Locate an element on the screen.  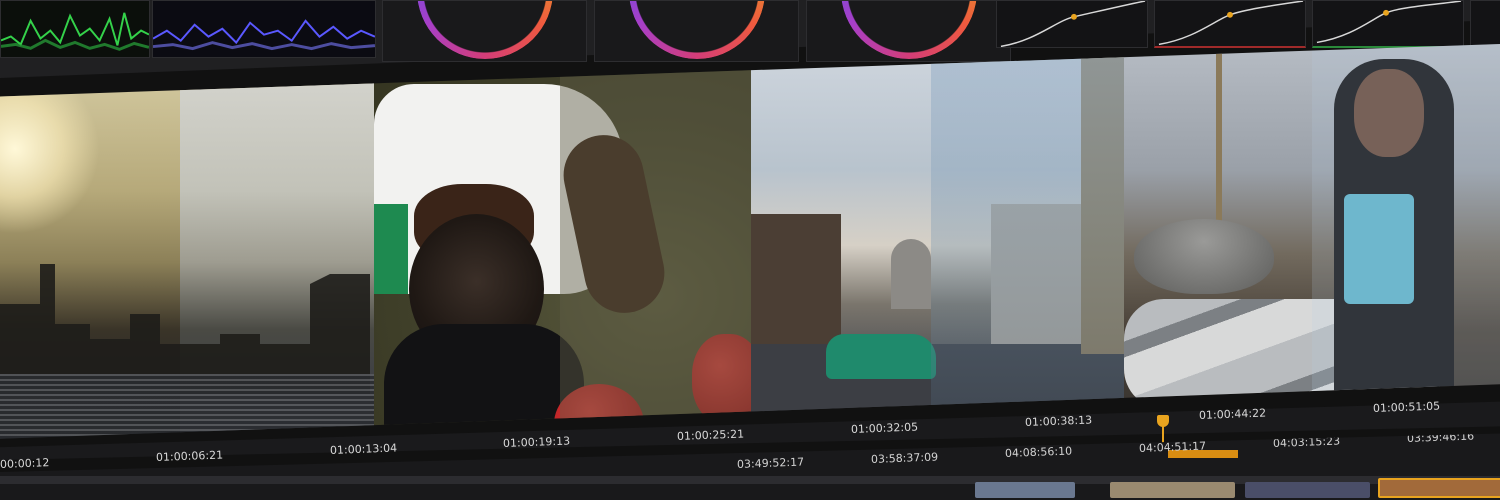
clip-thumbnail-selected is located at coordinates (1439, 488).